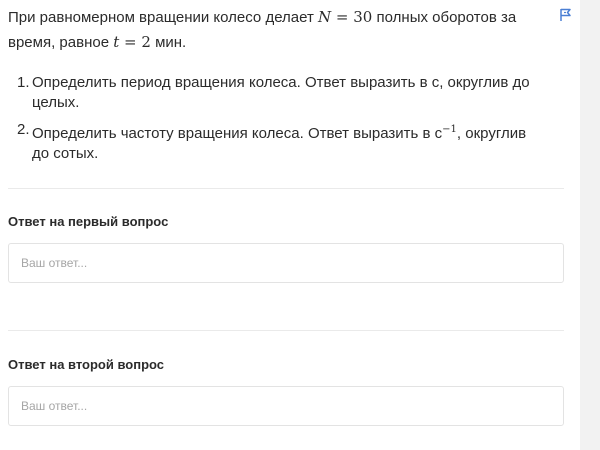  What do you see at coordinates (163, 17) in the screenshot?
I see `problem-text-part: При равномерном вращении колесо делает` at bounding box center [163, 17].